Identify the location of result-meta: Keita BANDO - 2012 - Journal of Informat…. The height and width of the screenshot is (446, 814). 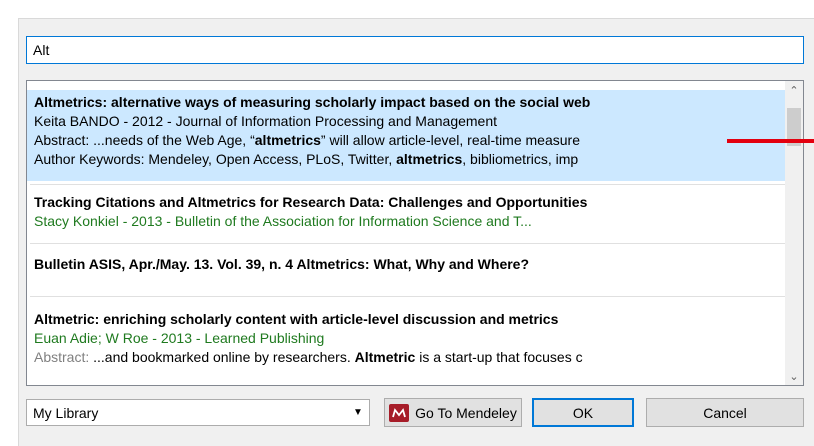
(266, 121).